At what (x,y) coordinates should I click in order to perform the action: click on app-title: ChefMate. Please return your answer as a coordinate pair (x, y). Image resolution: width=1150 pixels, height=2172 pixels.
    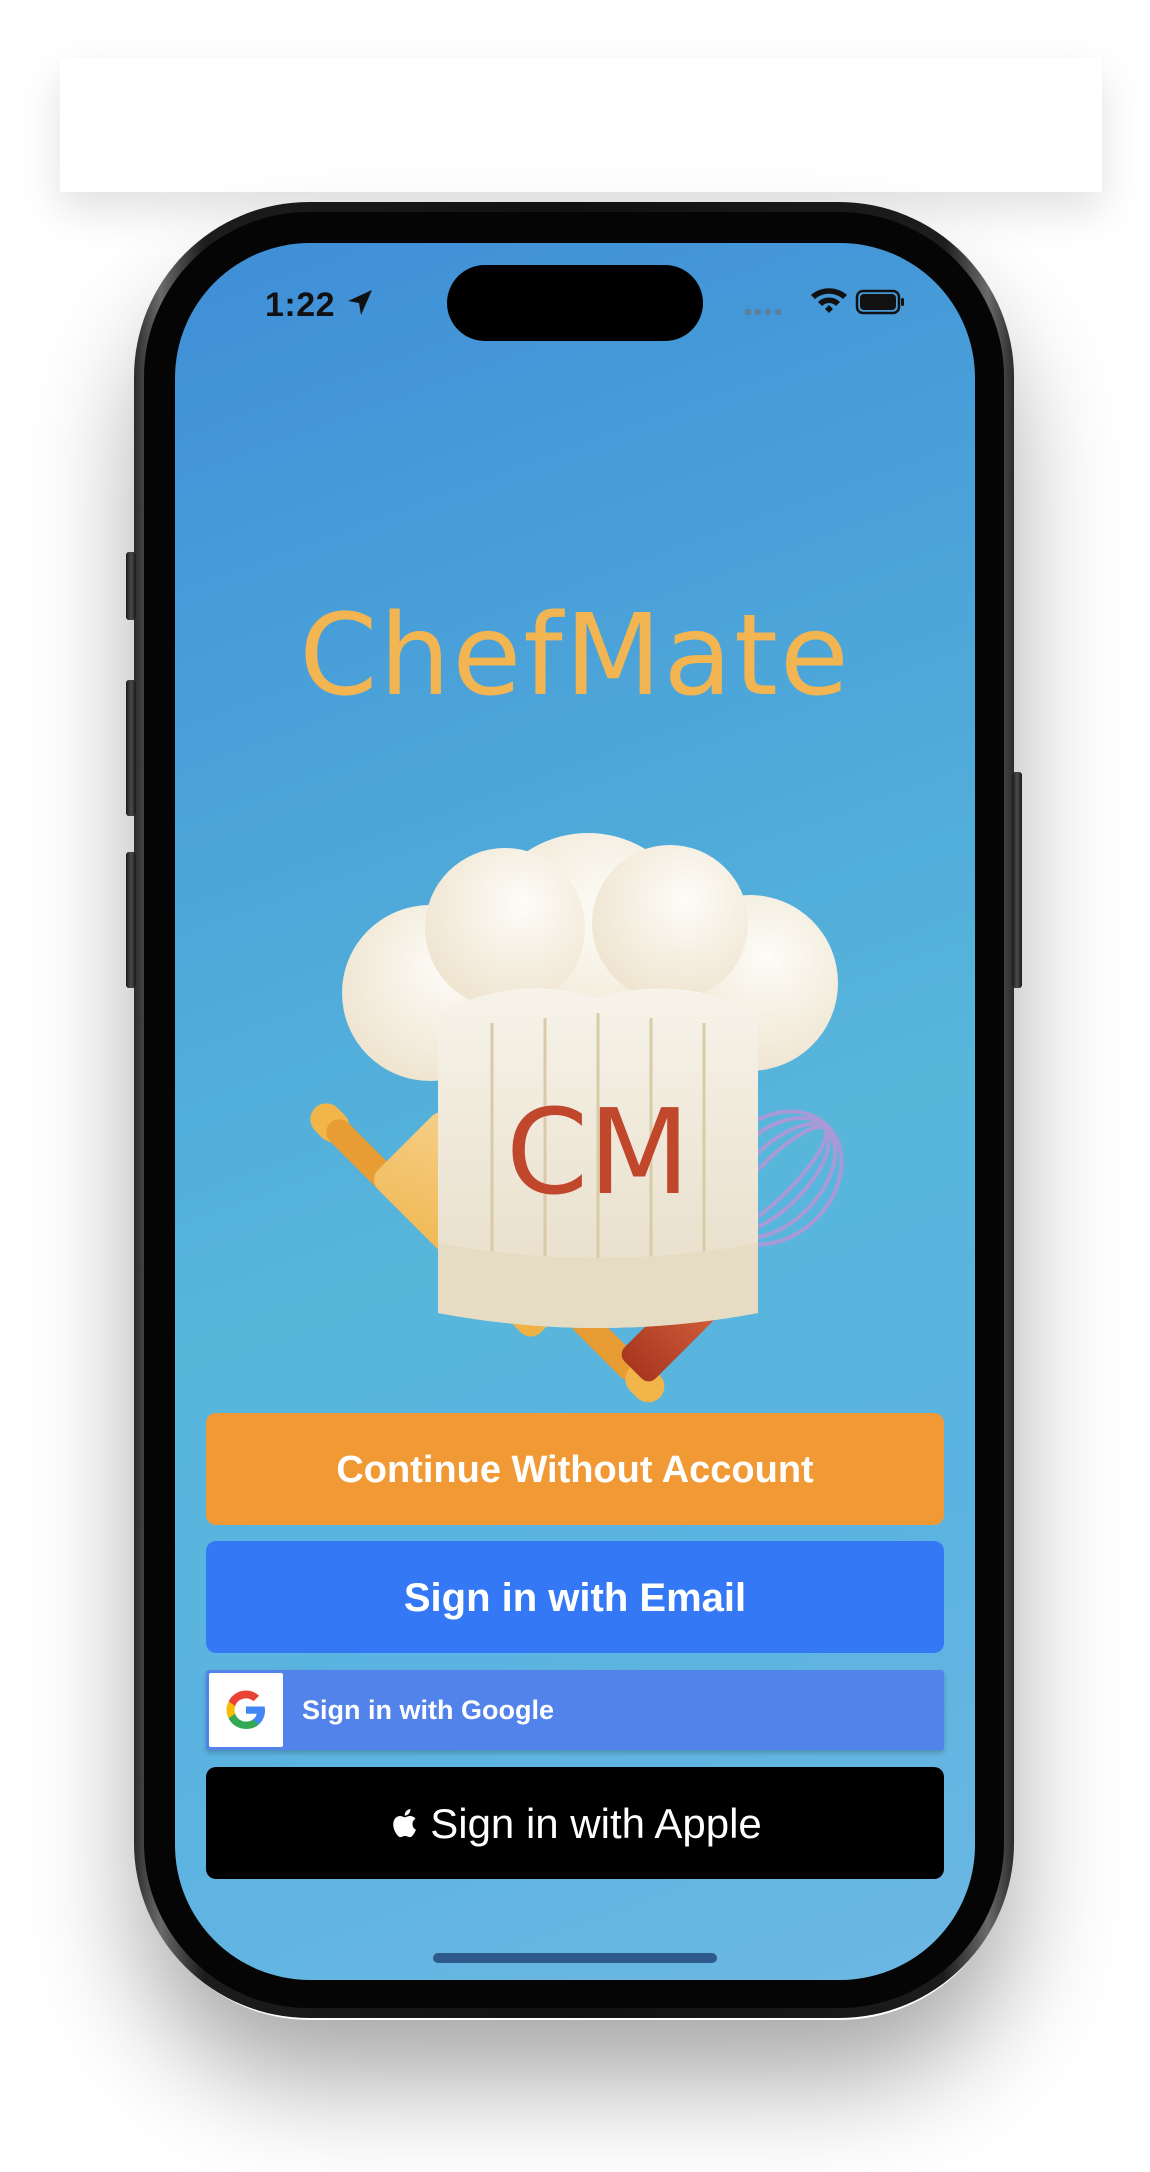
    Looking at the image, I should click on (575, 656).